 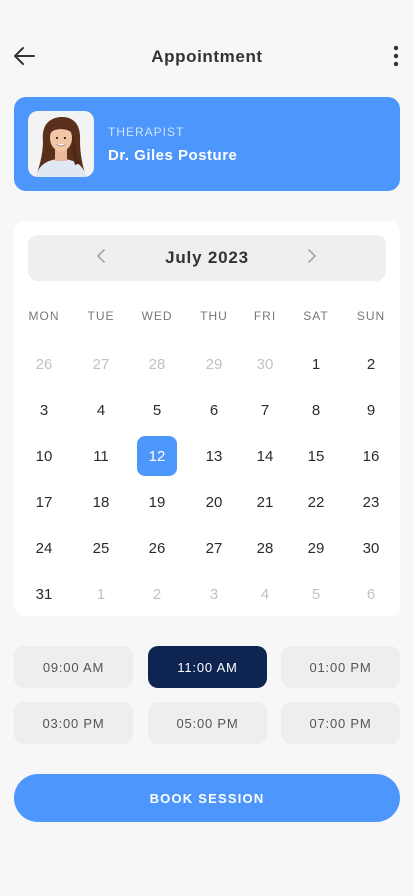 I want to click on weekday-label: MON, so click(x=44, y=316).